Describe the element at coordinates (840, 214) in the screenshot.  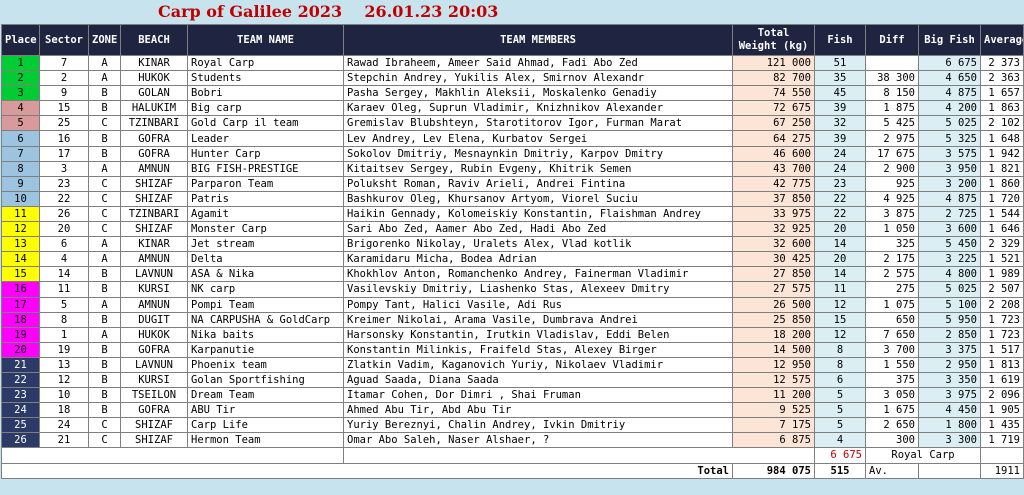
I see `cell-fish: 22` at that location.